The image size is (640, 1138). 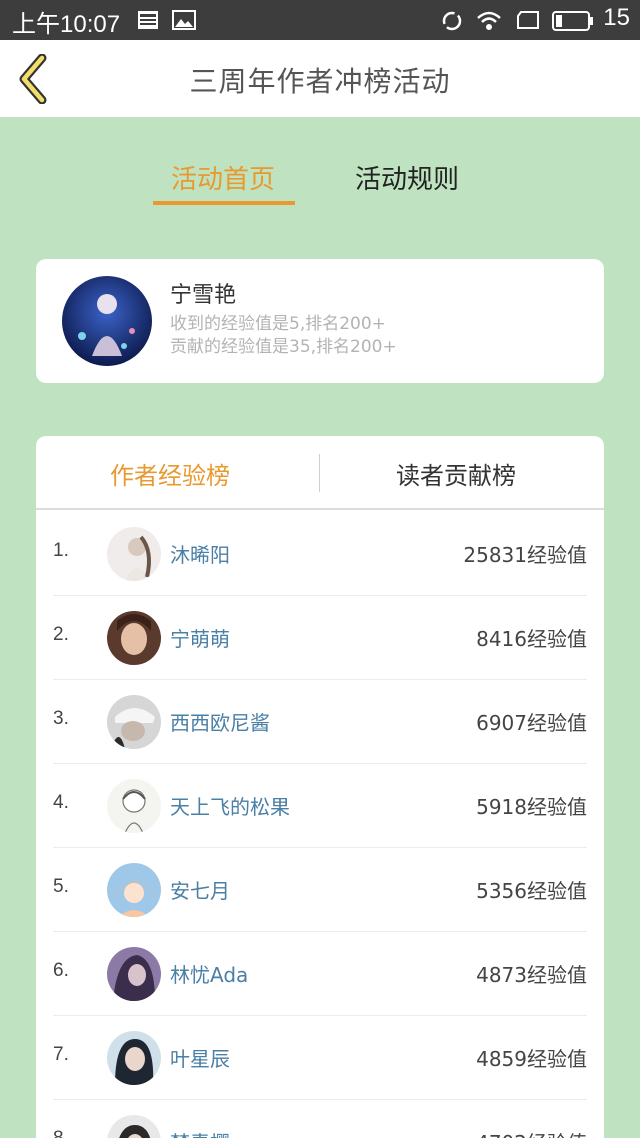 What do you see at coordinates (66, 24) in the screenshot?
I see `status-time: 上午10:07` at bounding box center [66, 24].